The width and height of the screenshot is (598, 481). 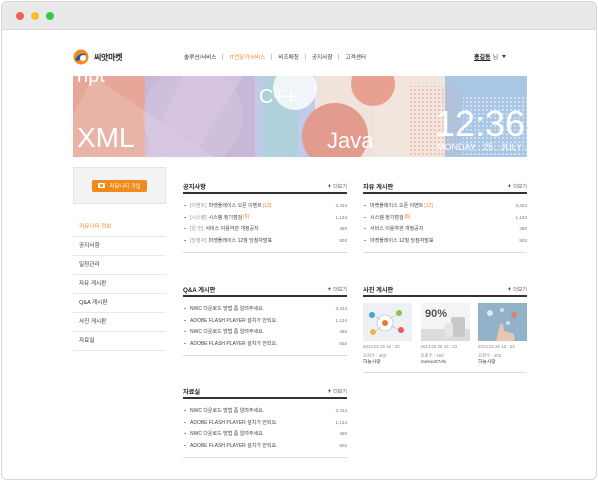 I want to click on board-header: 자유 게시판 + 더보기, so click(x=445, y=187).